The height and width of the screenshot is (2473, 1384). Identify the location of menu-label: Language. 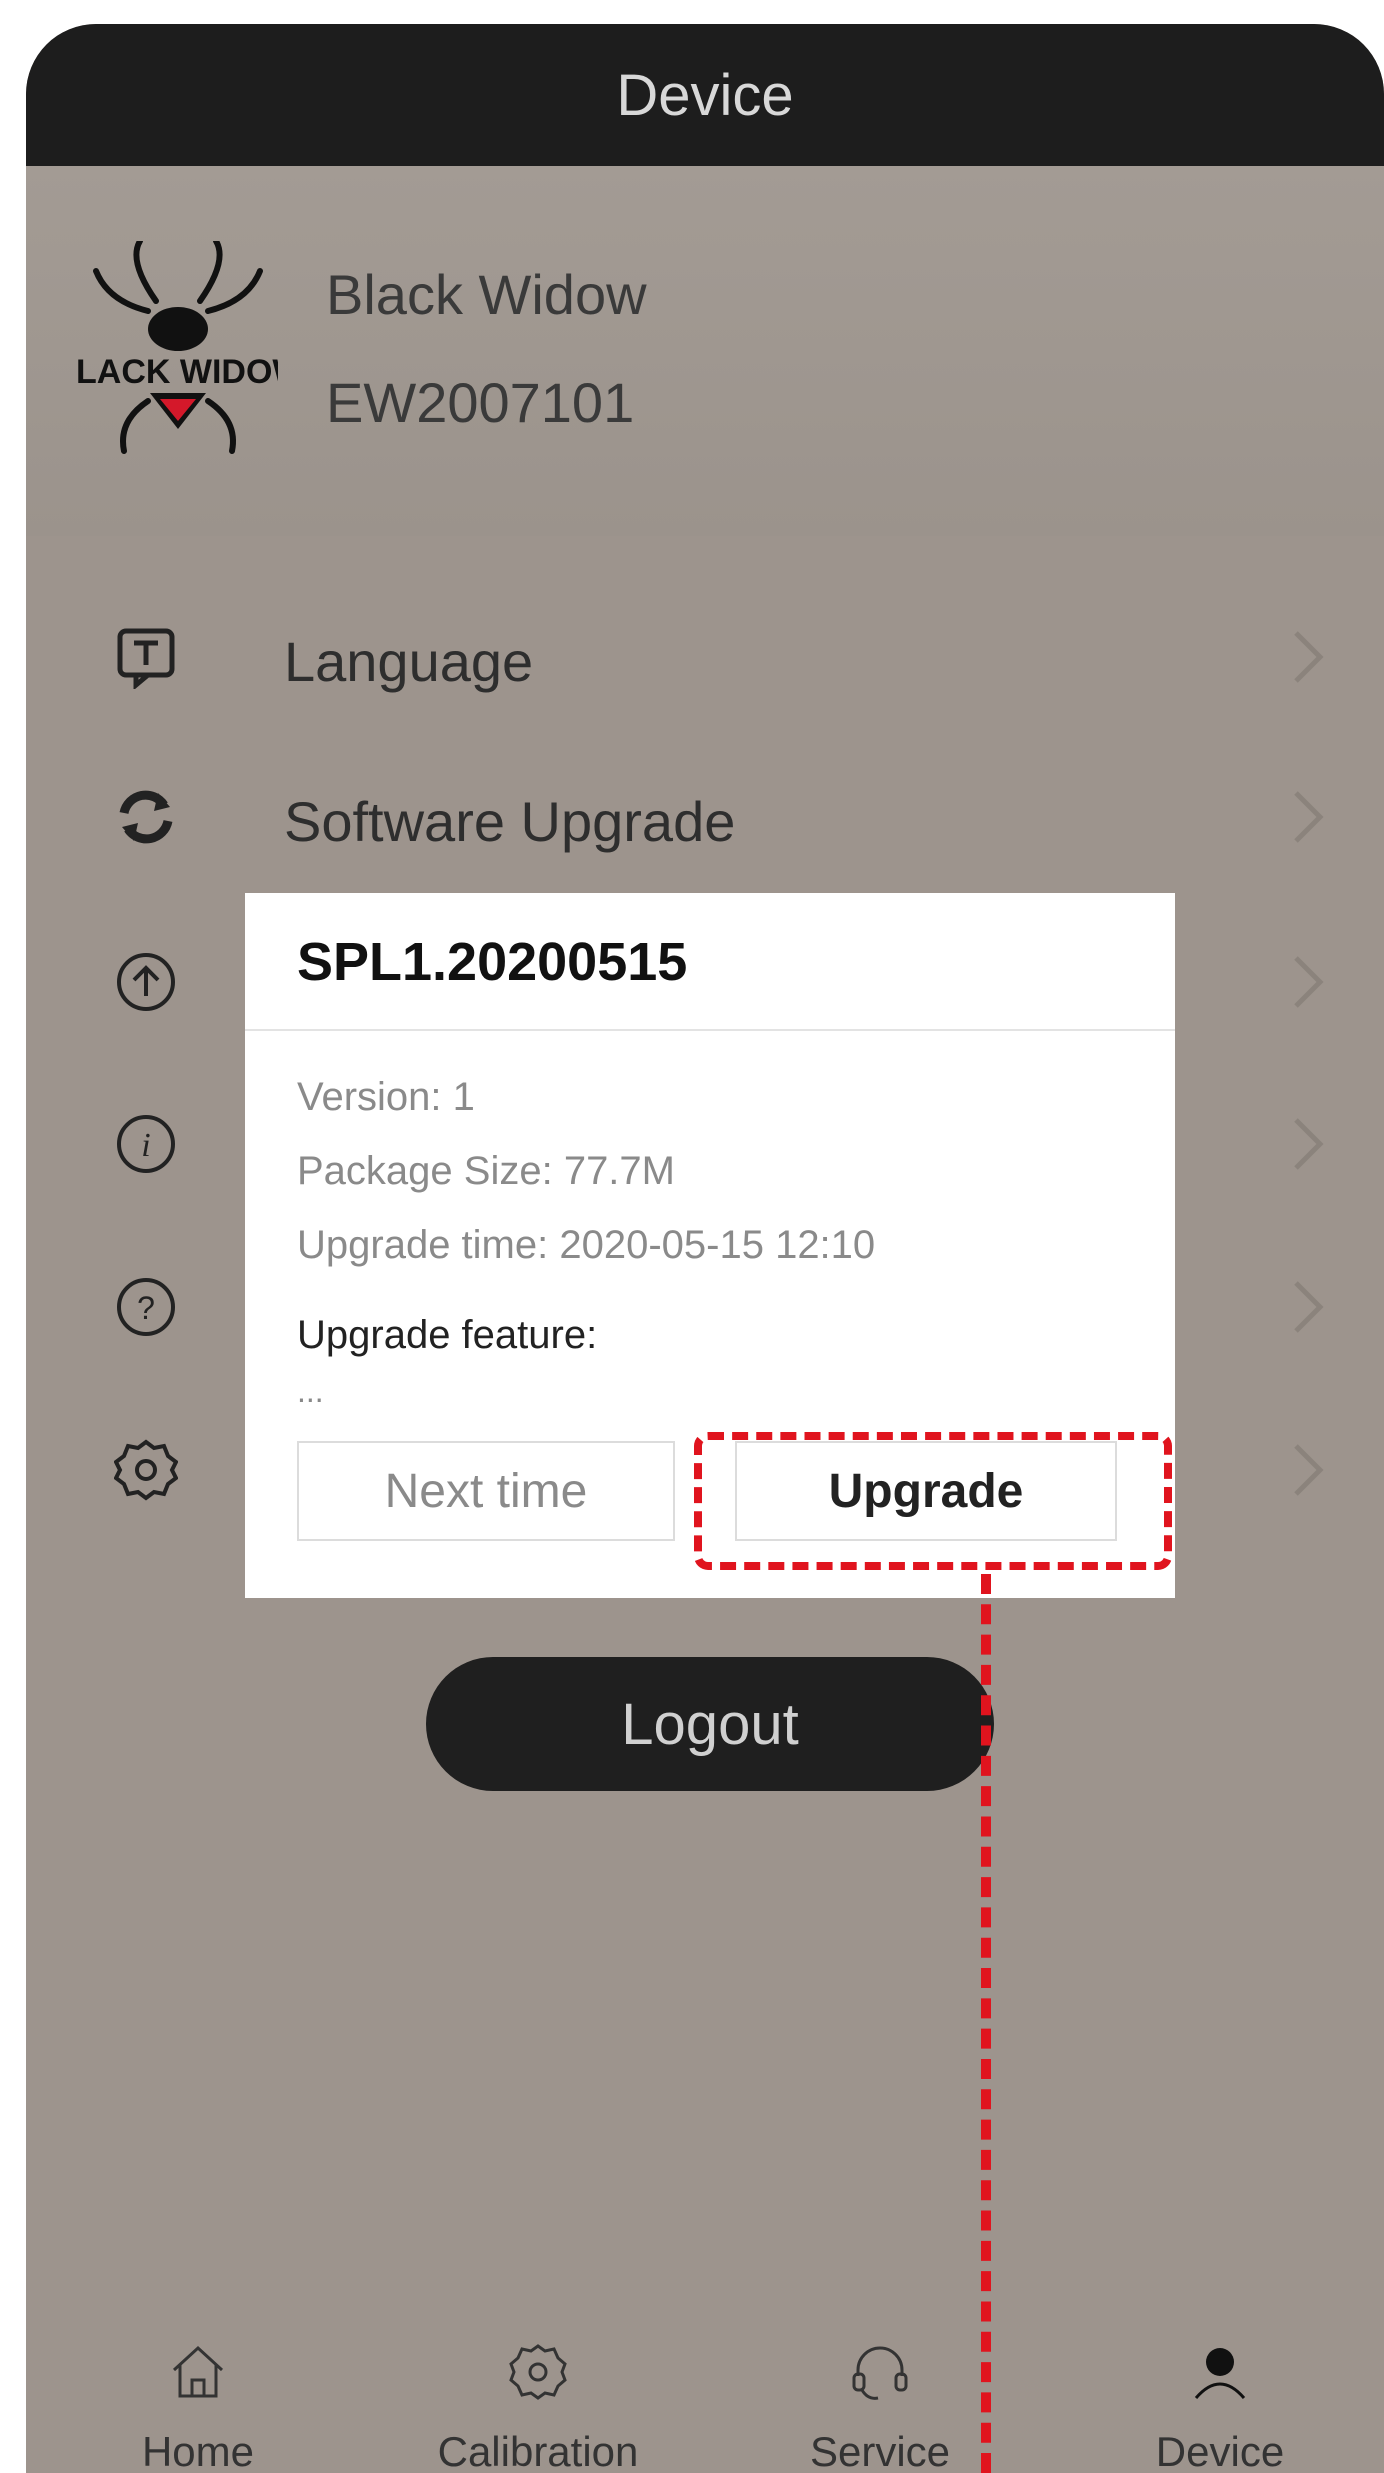
(409, 661).